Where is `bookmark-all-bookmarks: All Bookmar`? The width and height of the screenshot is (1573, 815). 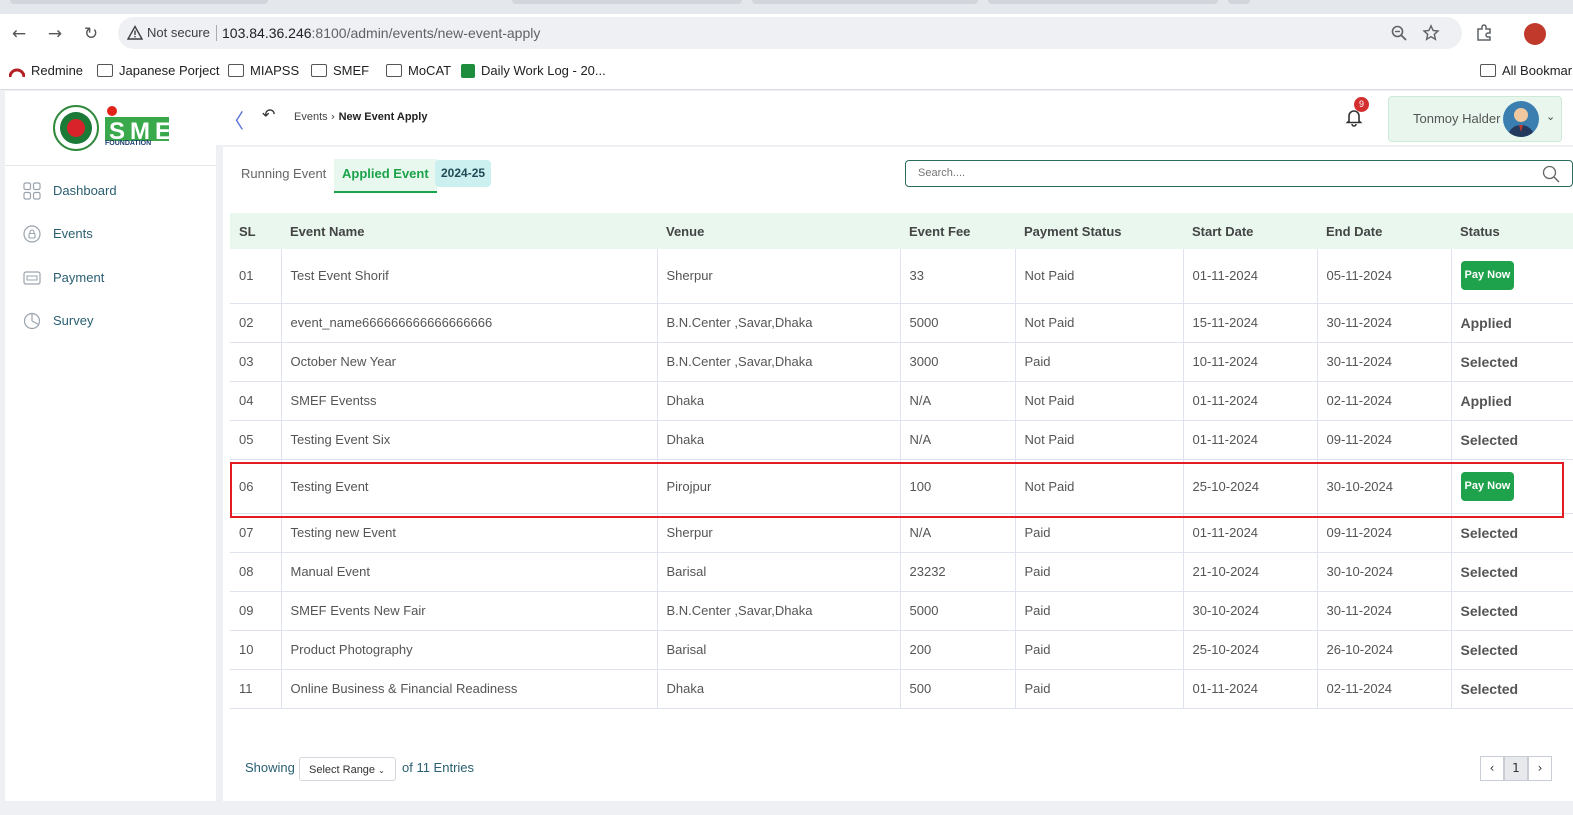 bookmark-all-bookmarks: All Bookmar is located at coordinates (1526, 71).